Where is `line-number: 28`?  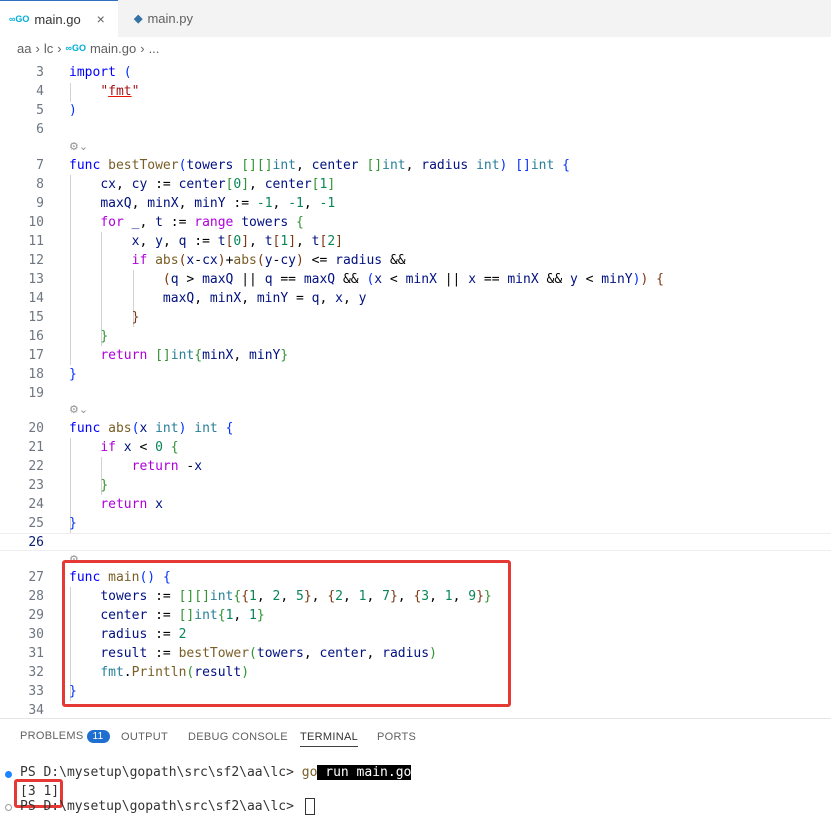 line-number: 28 is located at coordinates (36, 596).